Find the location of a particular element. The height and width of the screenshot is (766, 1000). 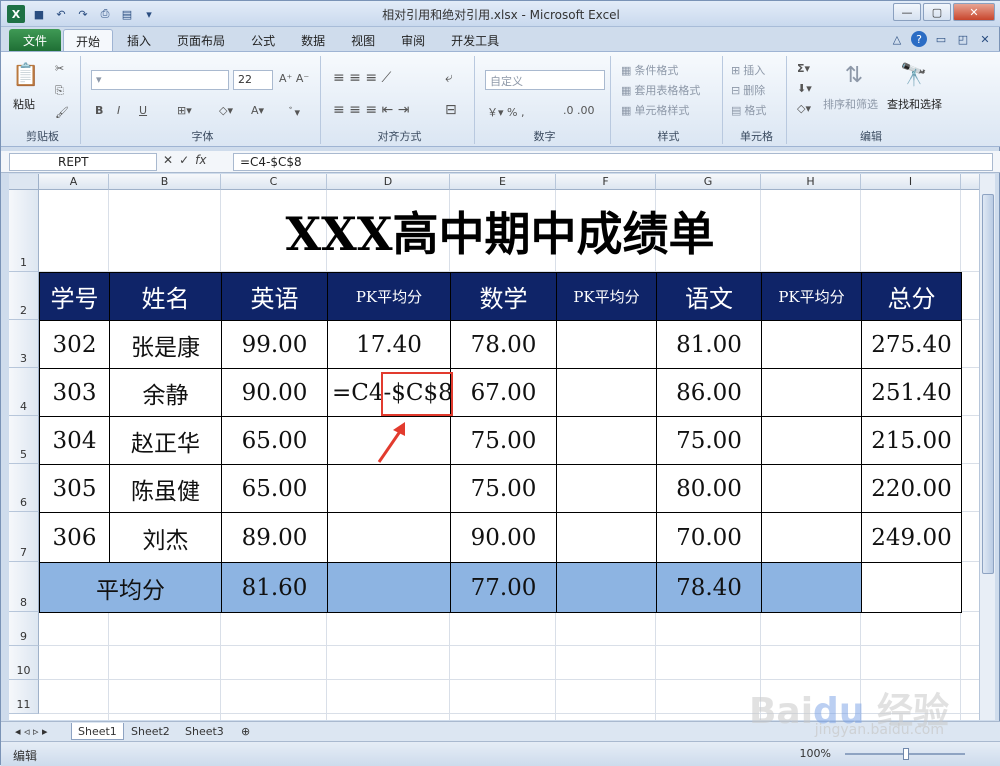

data-cell: 17.40 is located at coordinates (389, 344).